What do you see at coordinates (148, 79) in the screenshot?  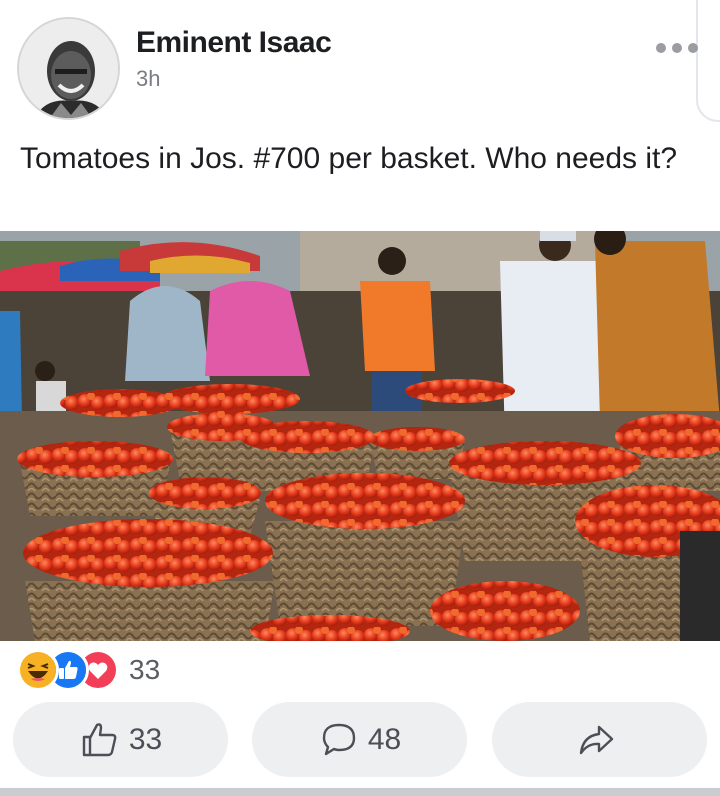 I see `post-time: 3h` at bounding box center [148, 79].